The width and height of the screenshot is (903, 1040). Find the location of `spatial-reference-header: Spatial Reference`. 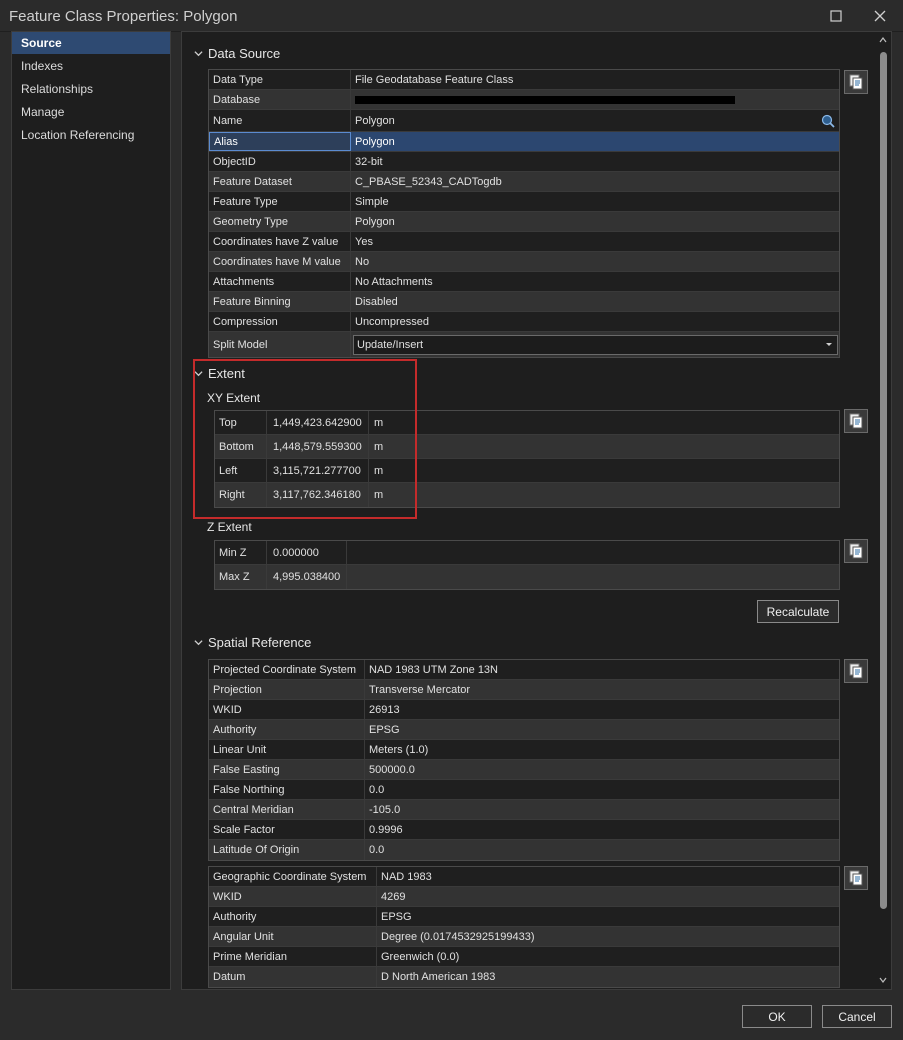

spatial-reference-header: Spatial Reference is located at coordinates (252, 642).